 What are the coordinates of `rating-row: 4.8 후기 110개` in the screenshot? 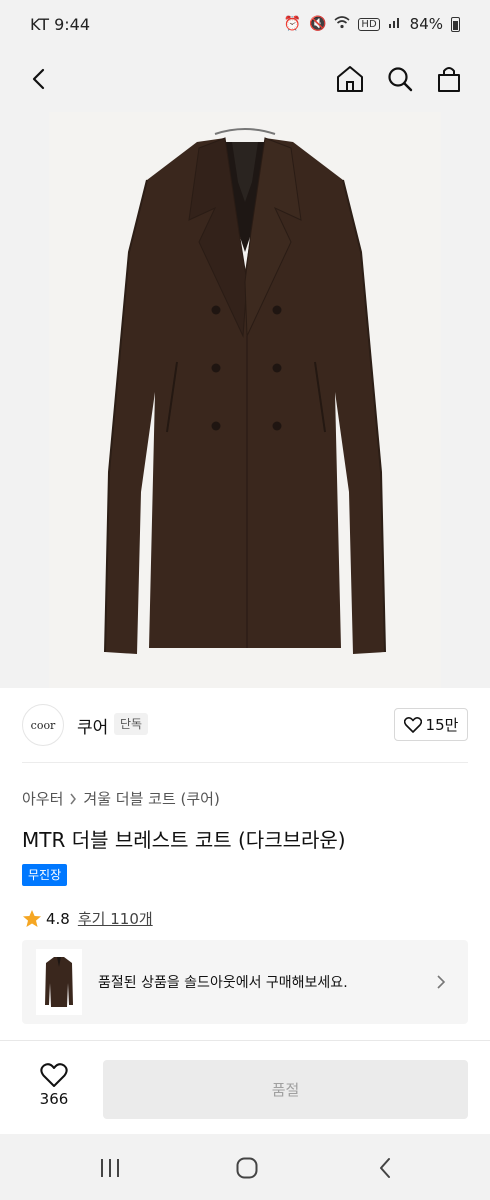 It's located at (87, 918).